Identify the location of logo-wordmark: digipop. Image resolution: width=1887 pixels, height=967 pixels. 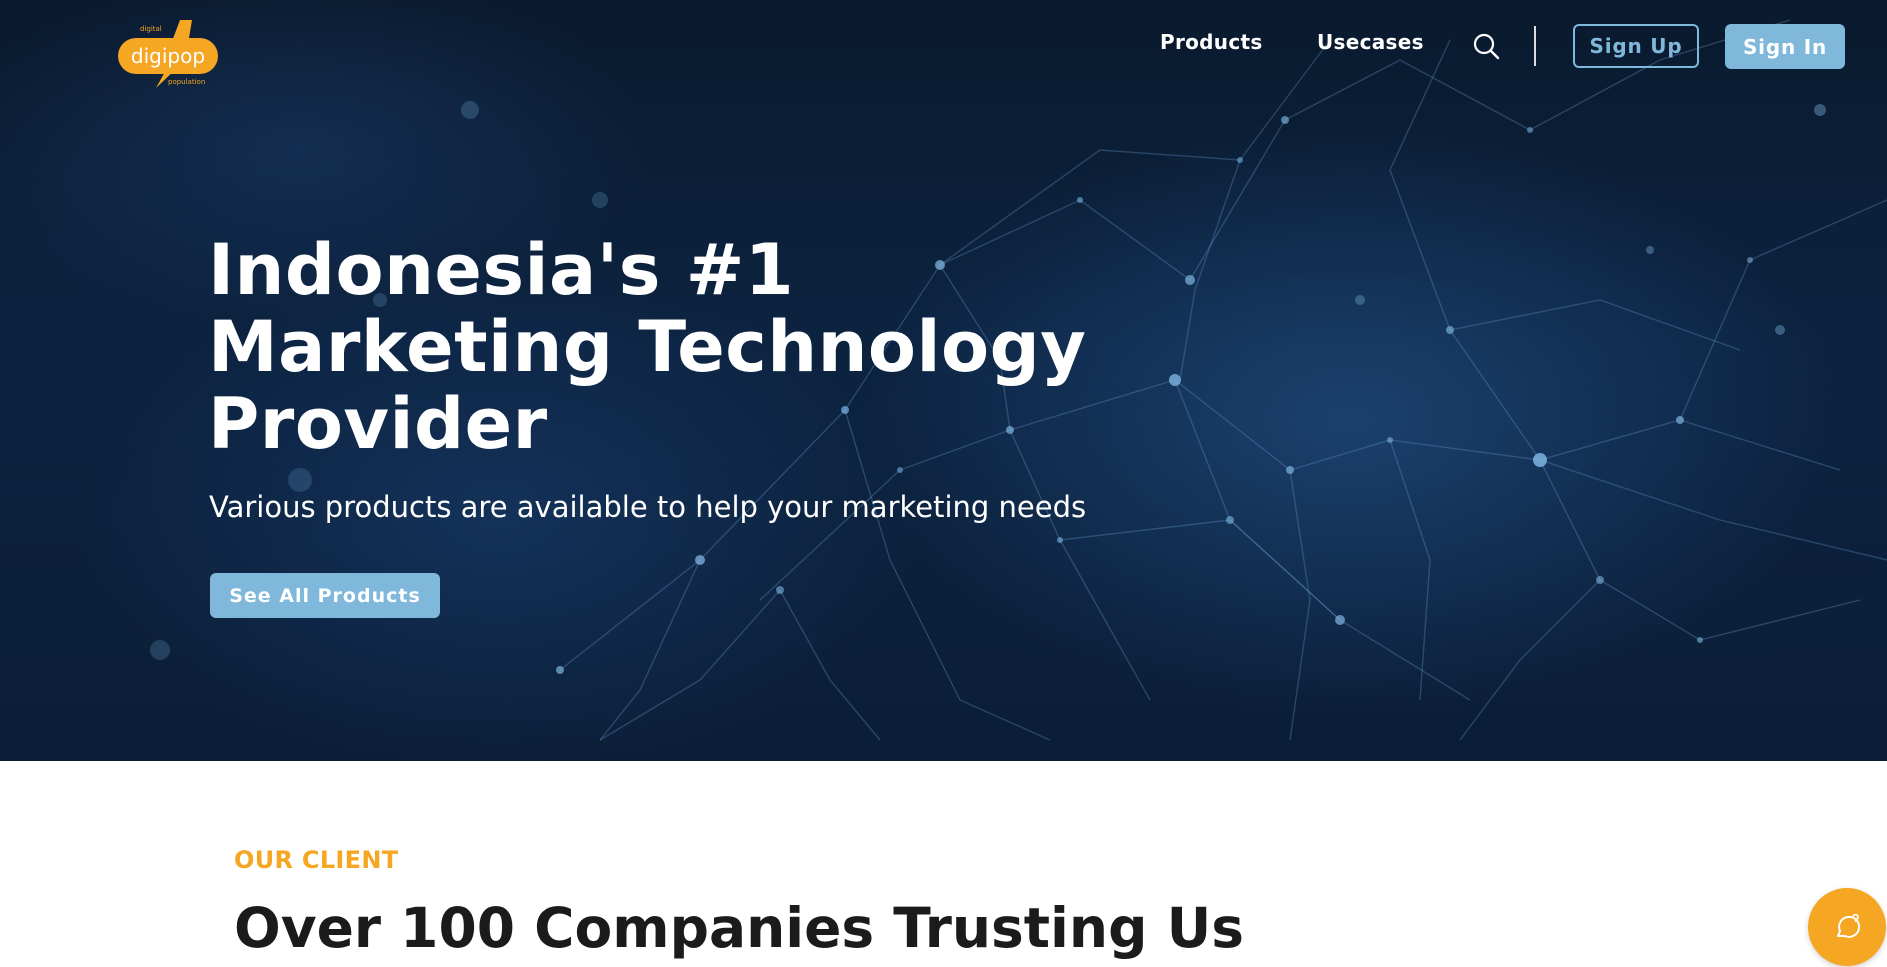
(168, 56).